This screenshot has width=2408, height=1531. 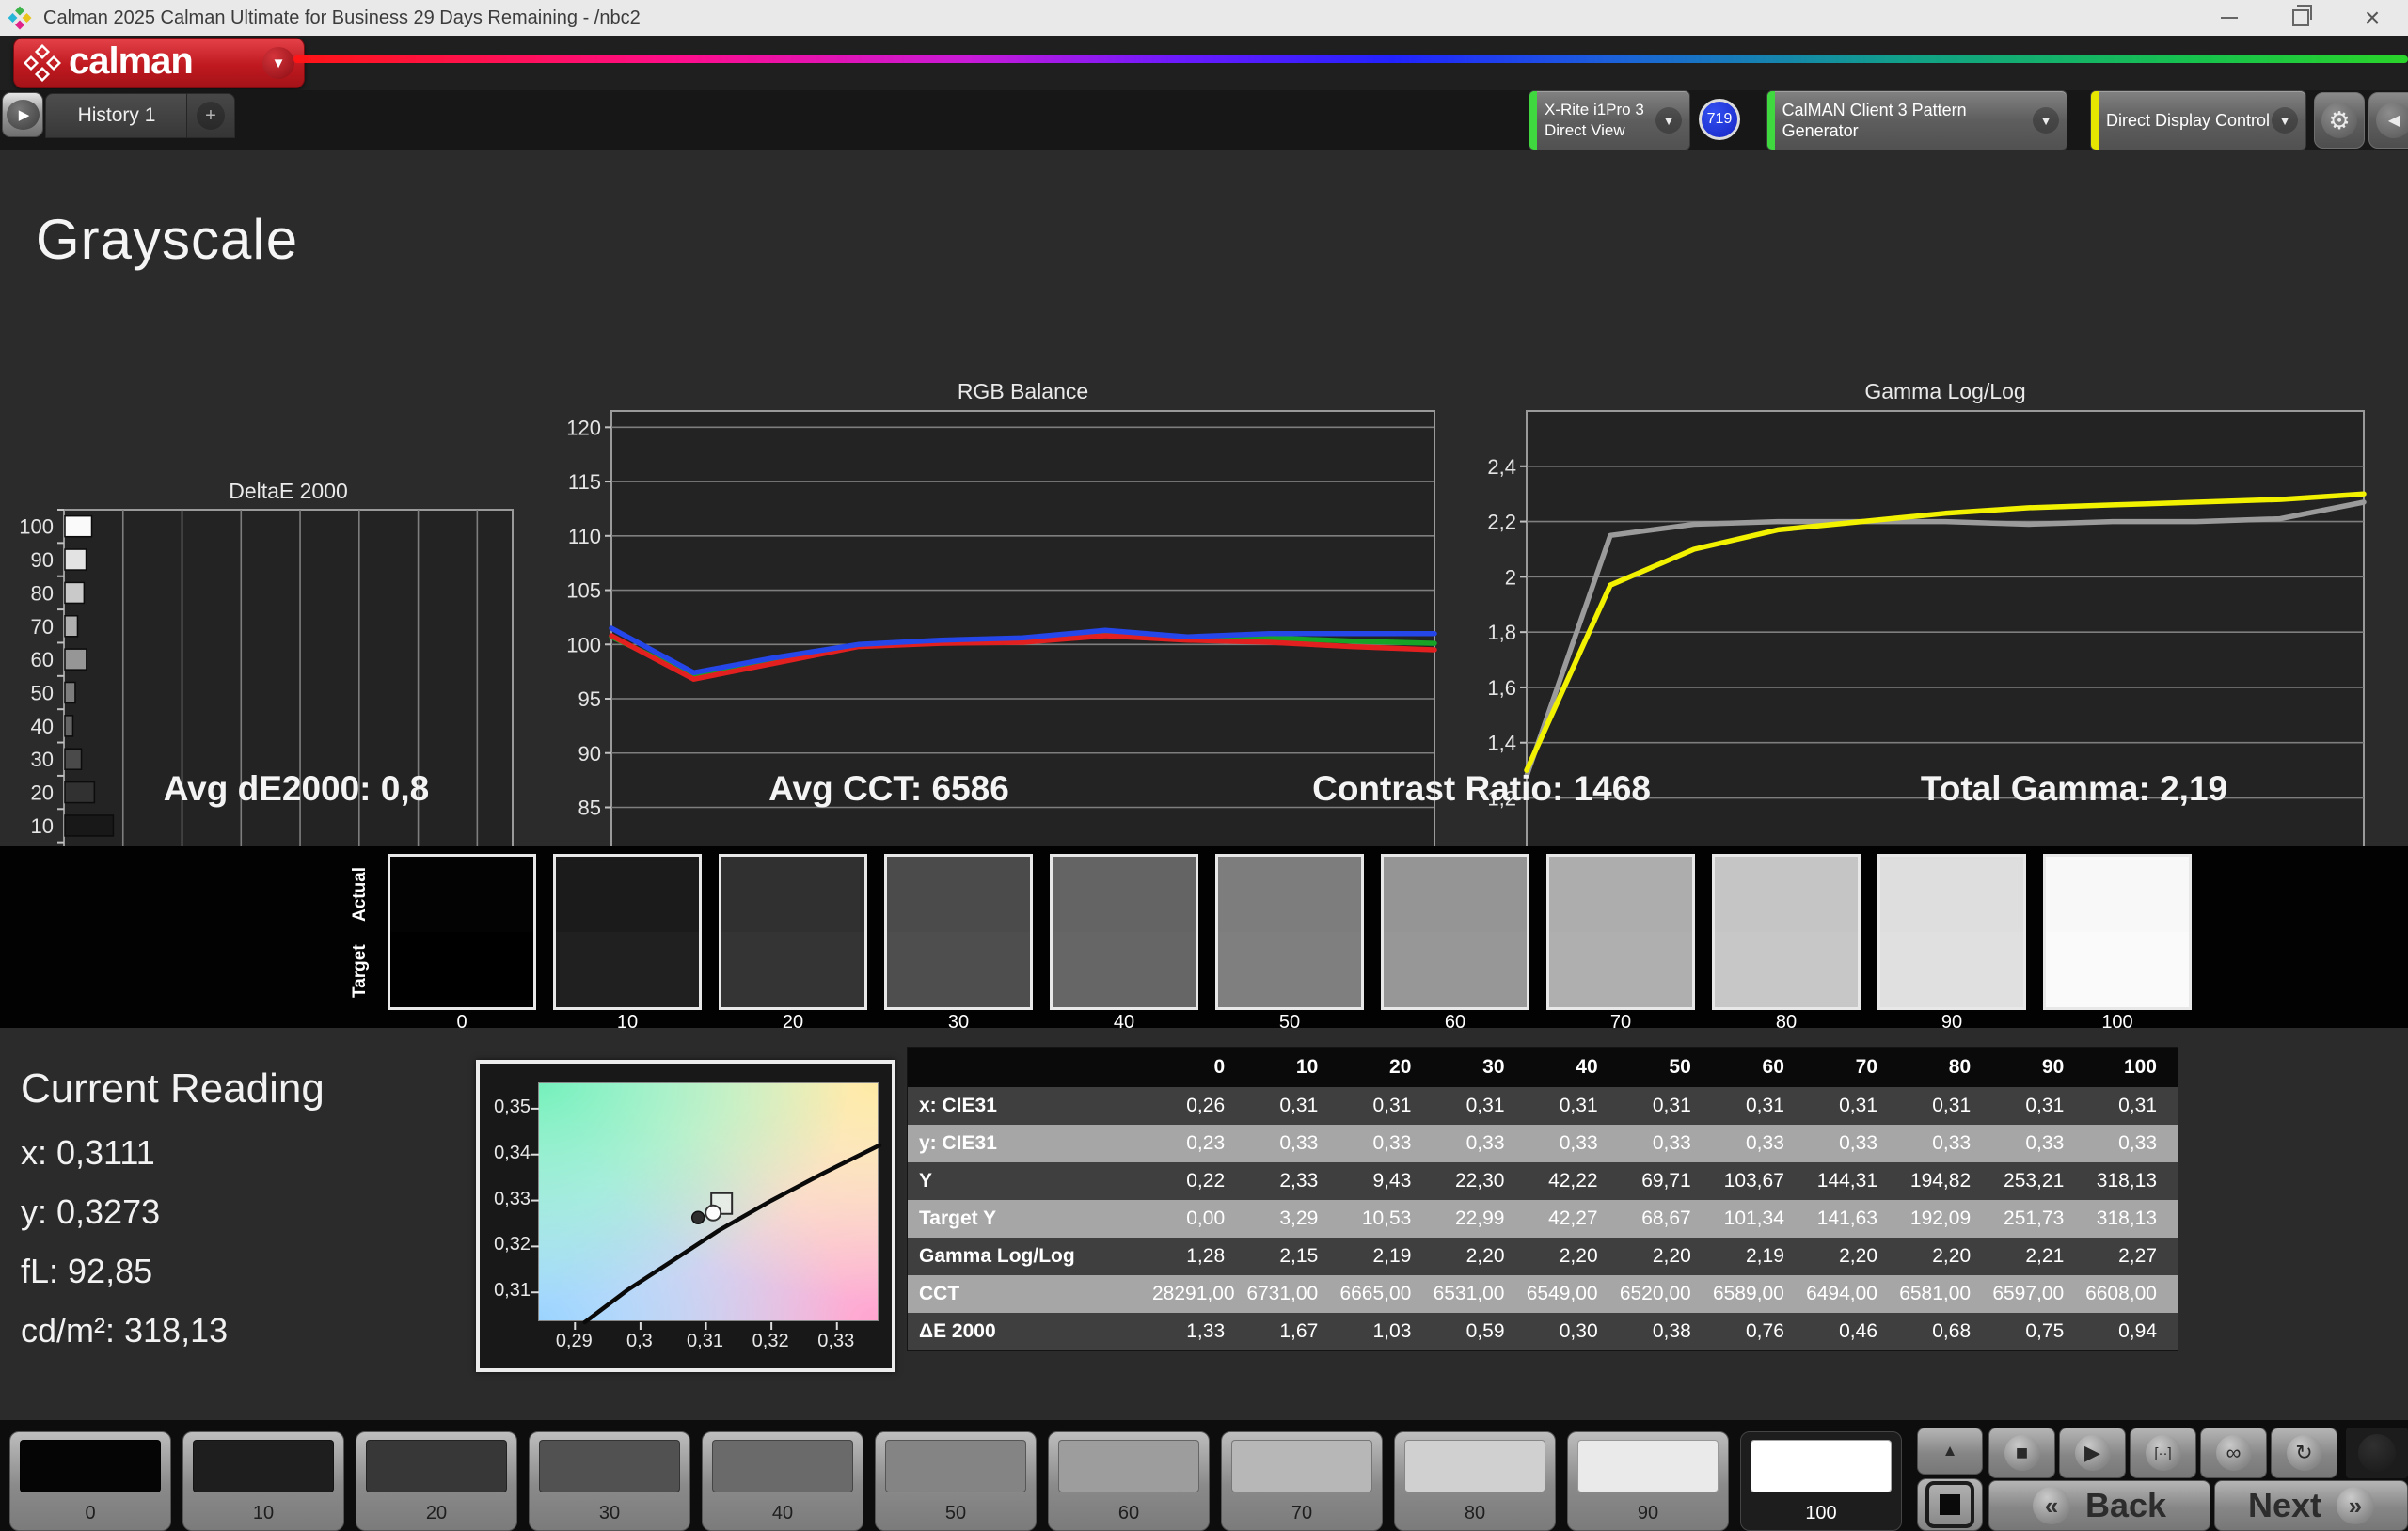 What do you see at coordinates (1292, 1294) in the screenshot?
I see `table-cell: 6731,00` at bounding box center [1292, 1294].